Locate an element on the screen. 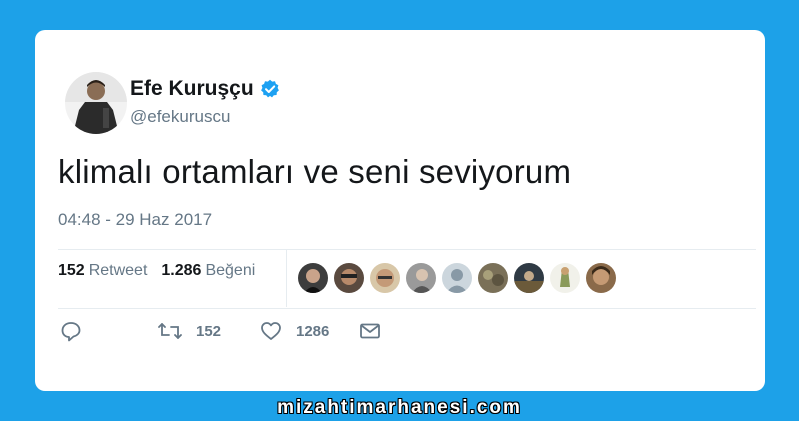 This screenshot has height=421, width=799. divider-bottom is located at coordinates (407, 308).